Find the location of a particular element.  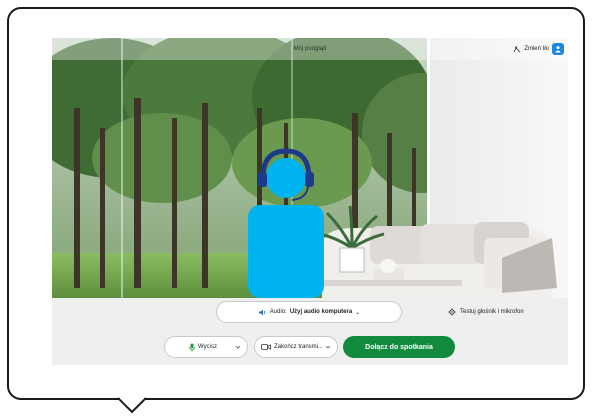

change-background-label: Zmień tło is located at coordinates (536, 49).